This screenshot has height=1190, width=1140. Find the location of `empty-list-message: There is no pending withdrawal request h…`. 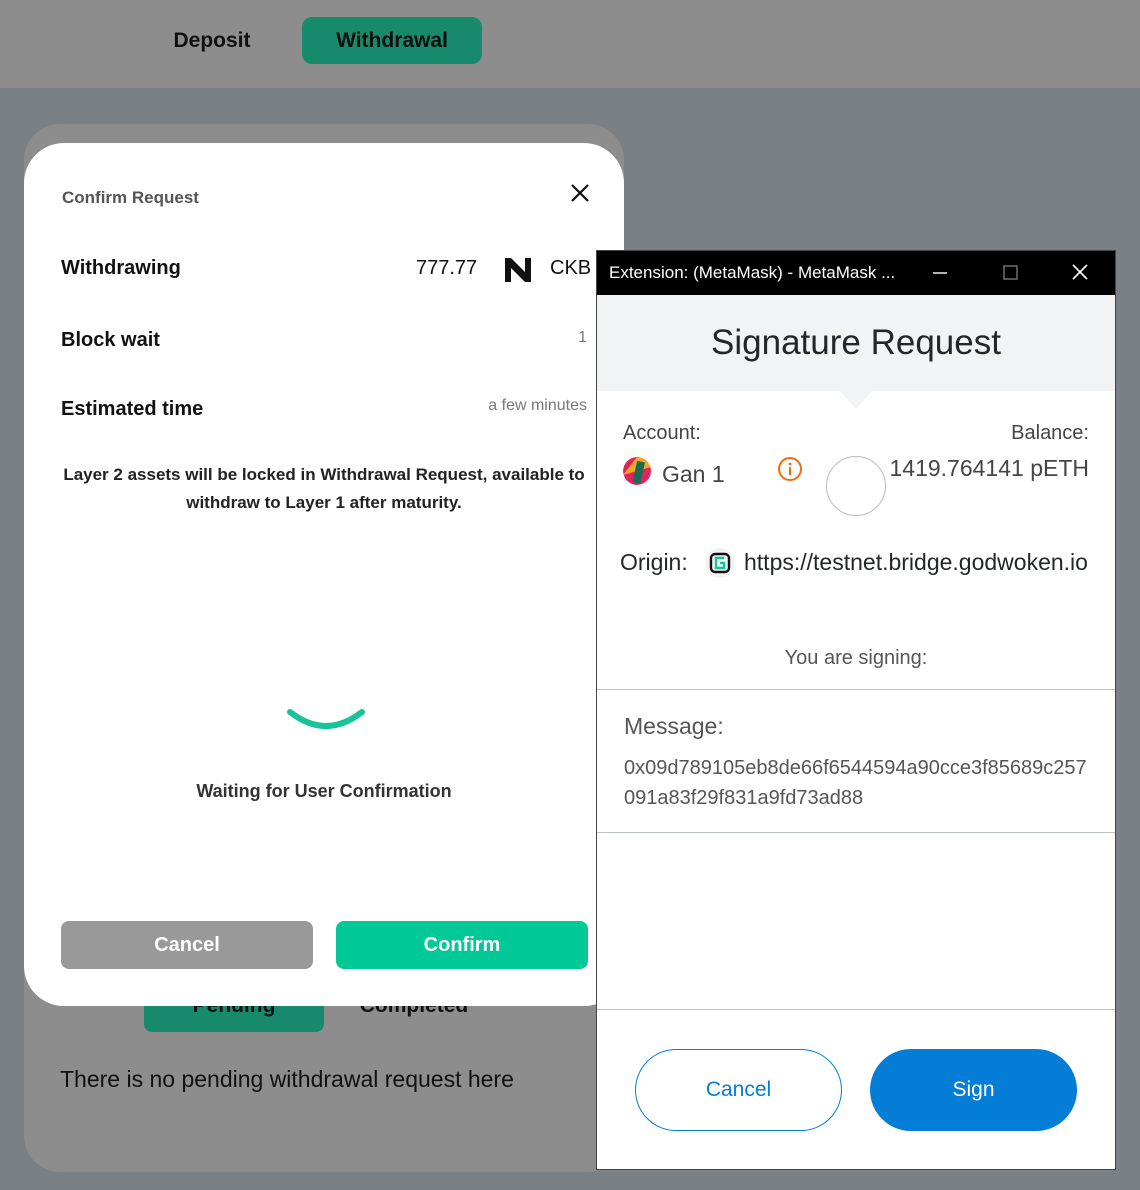

empty-list-message: There is no pending withdrawal request h… is located at coordinates (287, 1079).